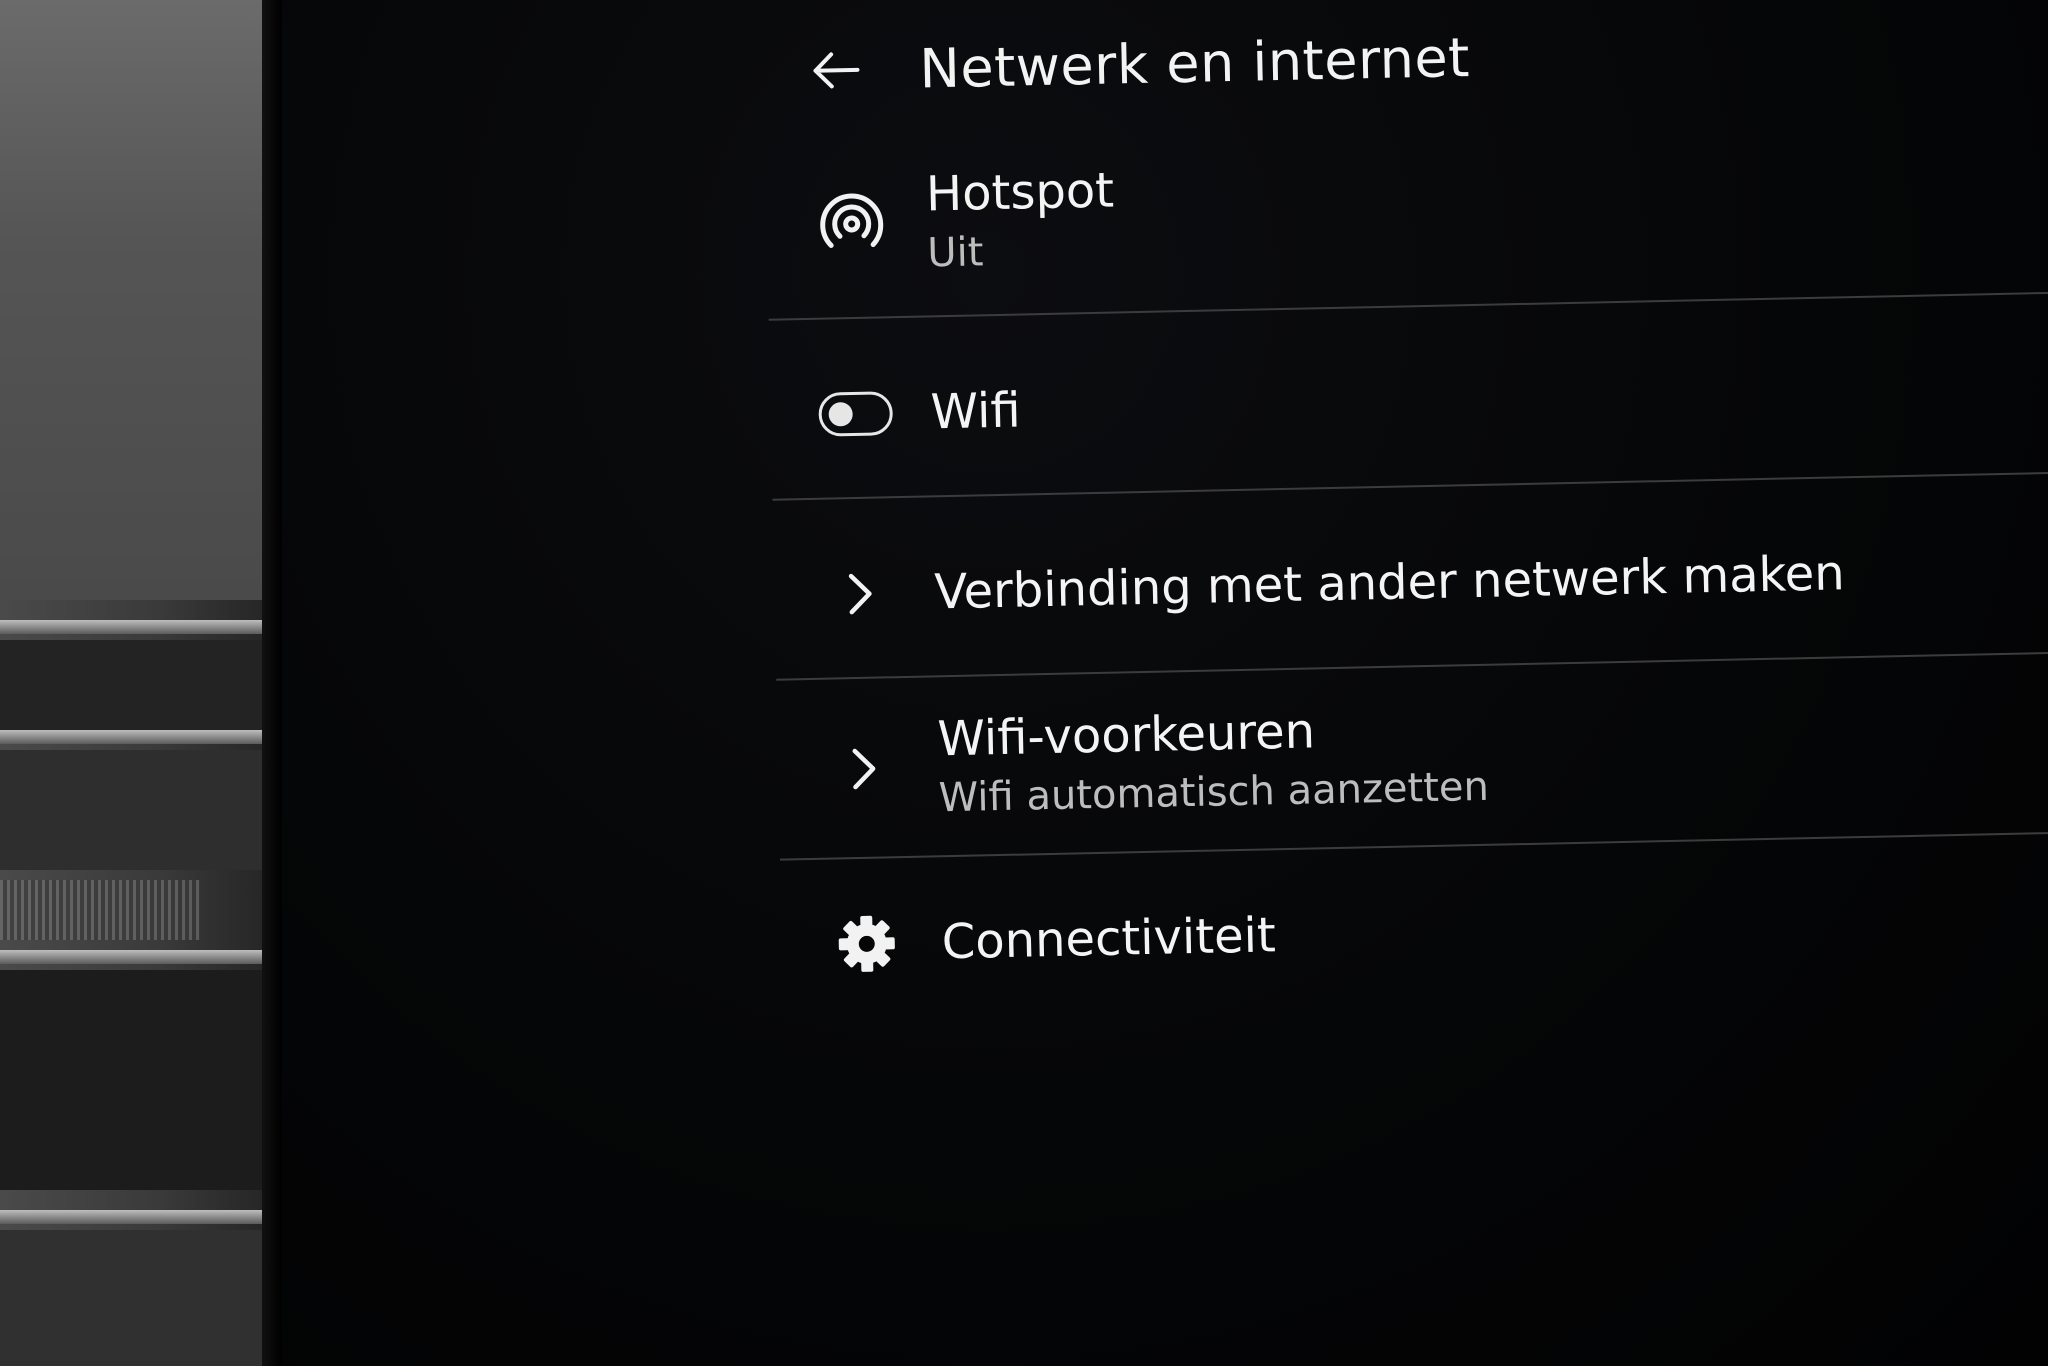 This screenshot has height=1366, width=2048. I want to click on wifi-text: Wifi, so click(975, 412).